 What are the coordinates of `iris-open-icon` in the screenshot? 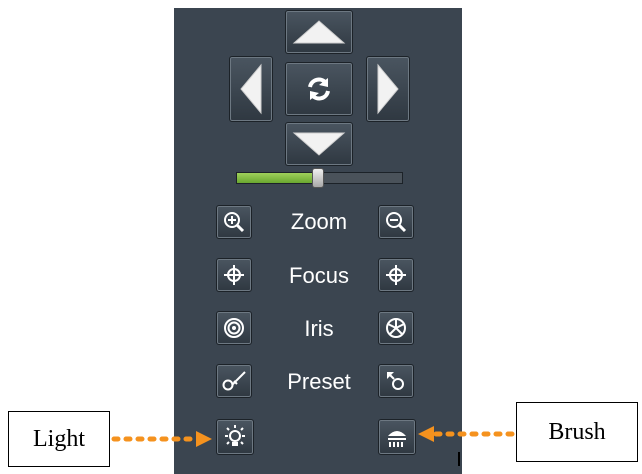 It's located at (234, 328).